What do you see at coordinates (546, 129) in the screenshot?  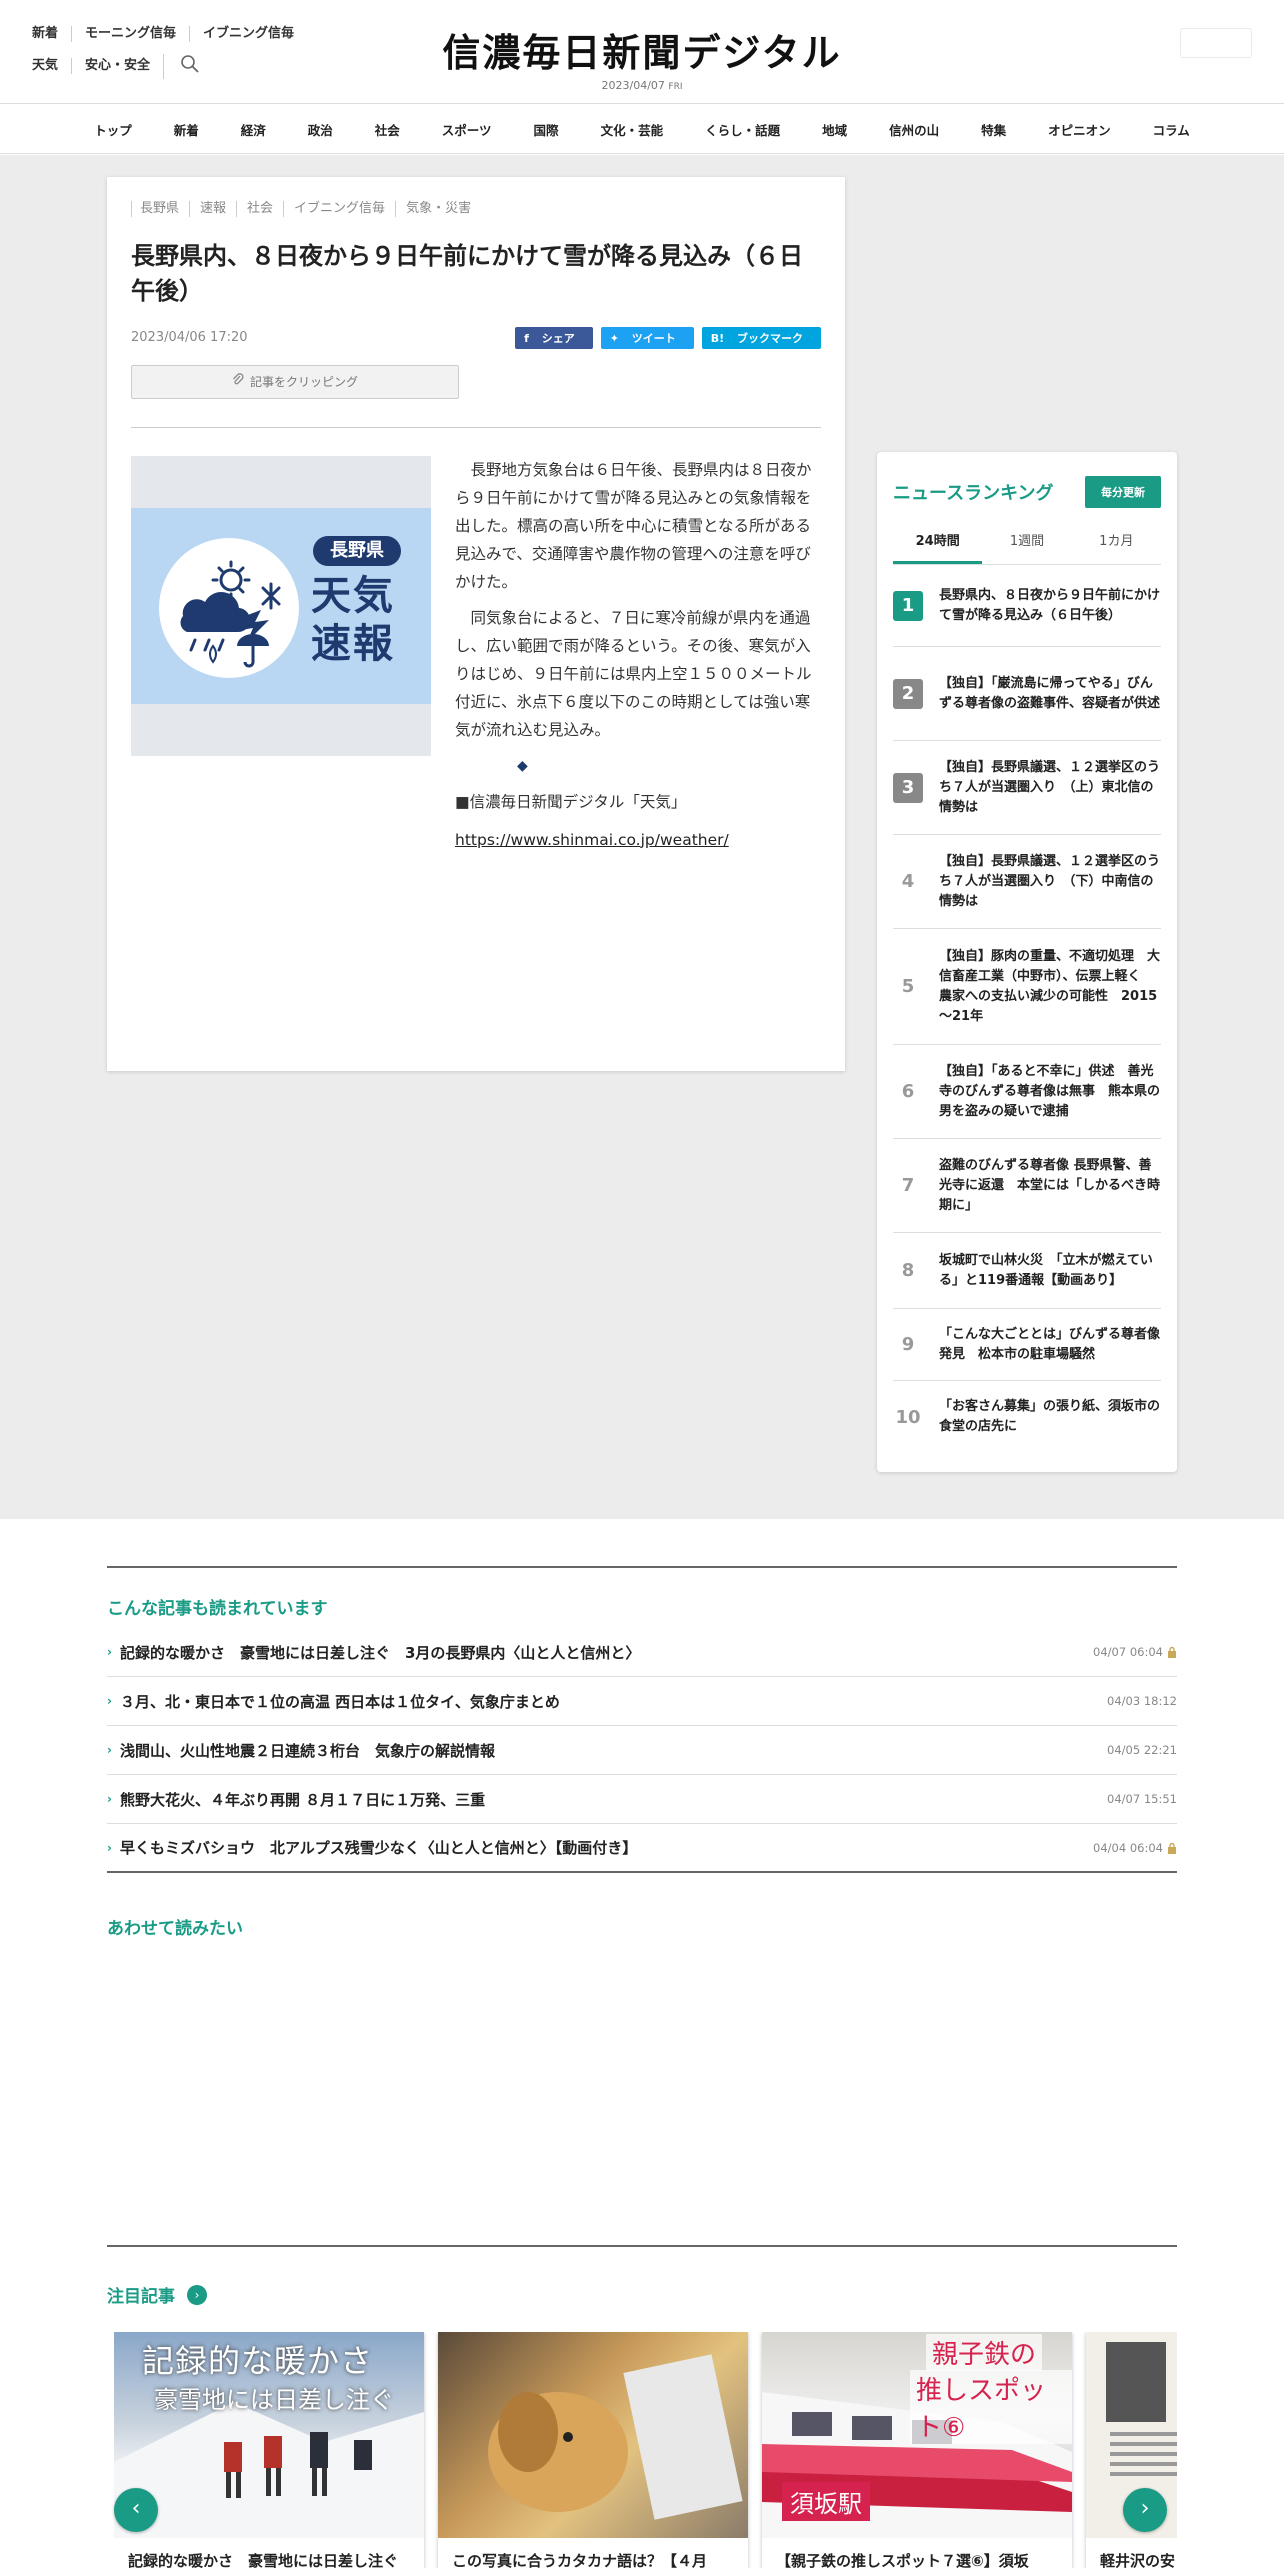 I see `nav-item-international: 国際` at bounding box center [546, 129].